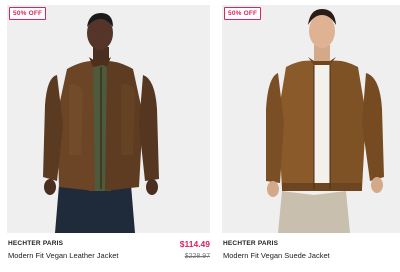 The image size is (400, 272). What do you see at coordinates (63, 255) in the screenshot?
I see `product-name-link: Modern Fit Vegan Leather Jacket` at bounding box center [63, 255].